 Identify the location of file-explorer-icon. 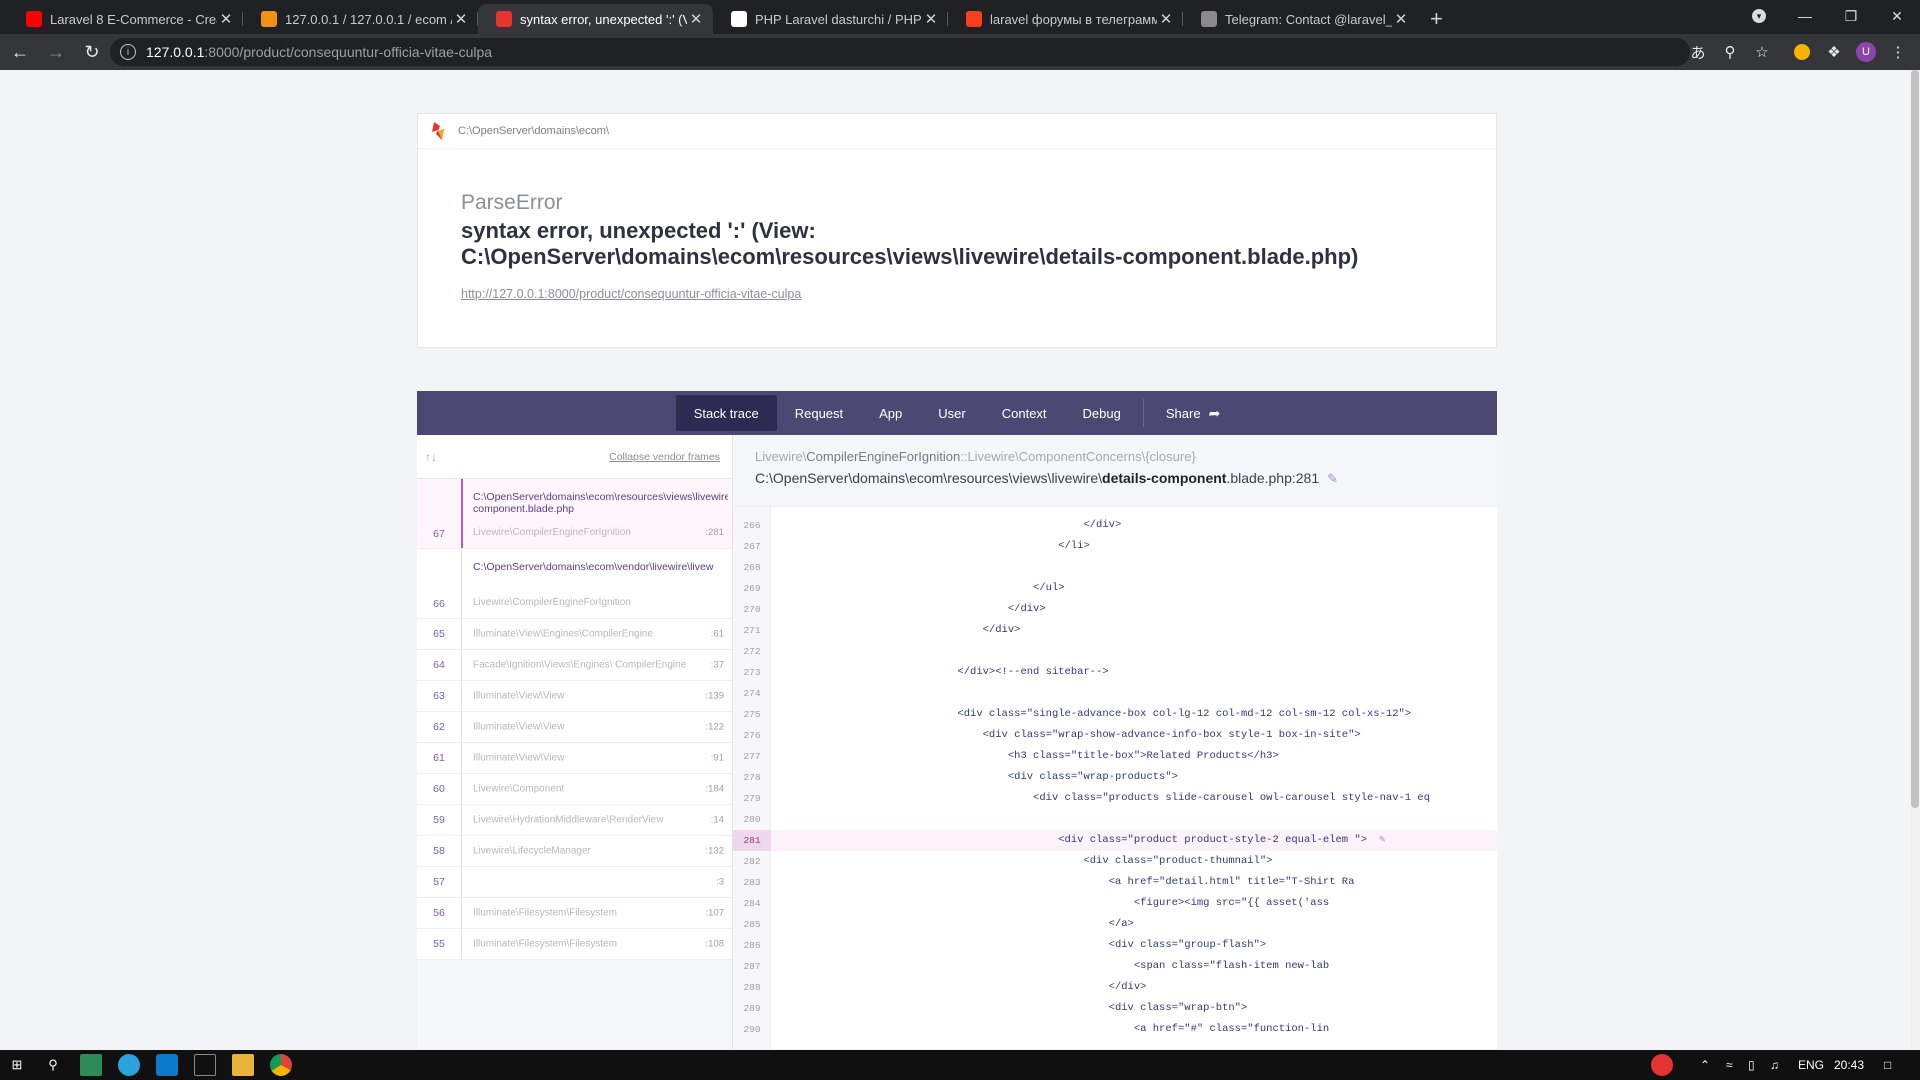
(243, 1065).